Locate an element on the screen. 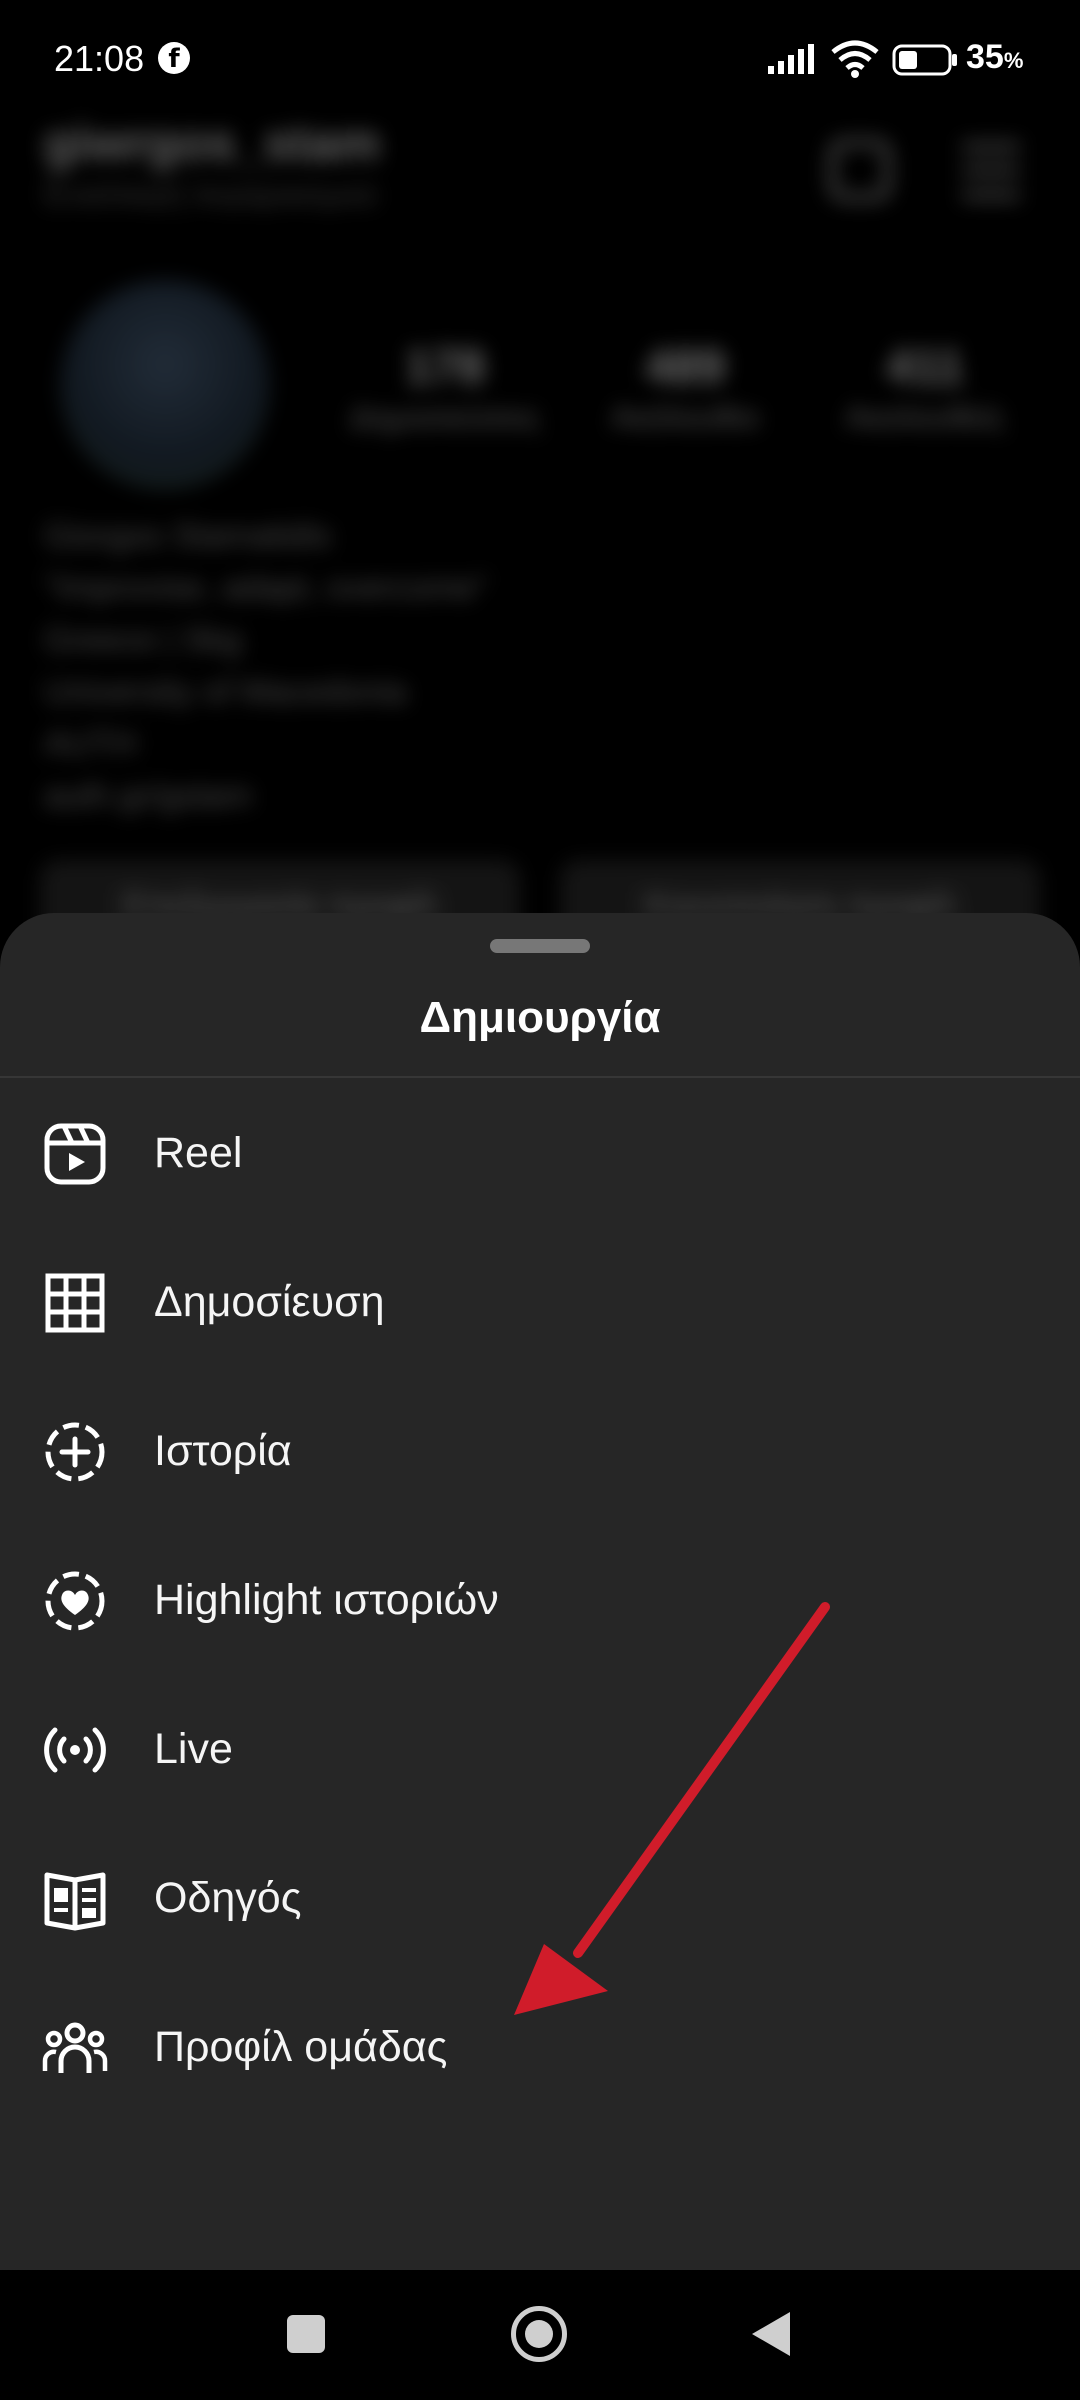  story-highlight-heart-icon is located at coordinates (75, 1601).